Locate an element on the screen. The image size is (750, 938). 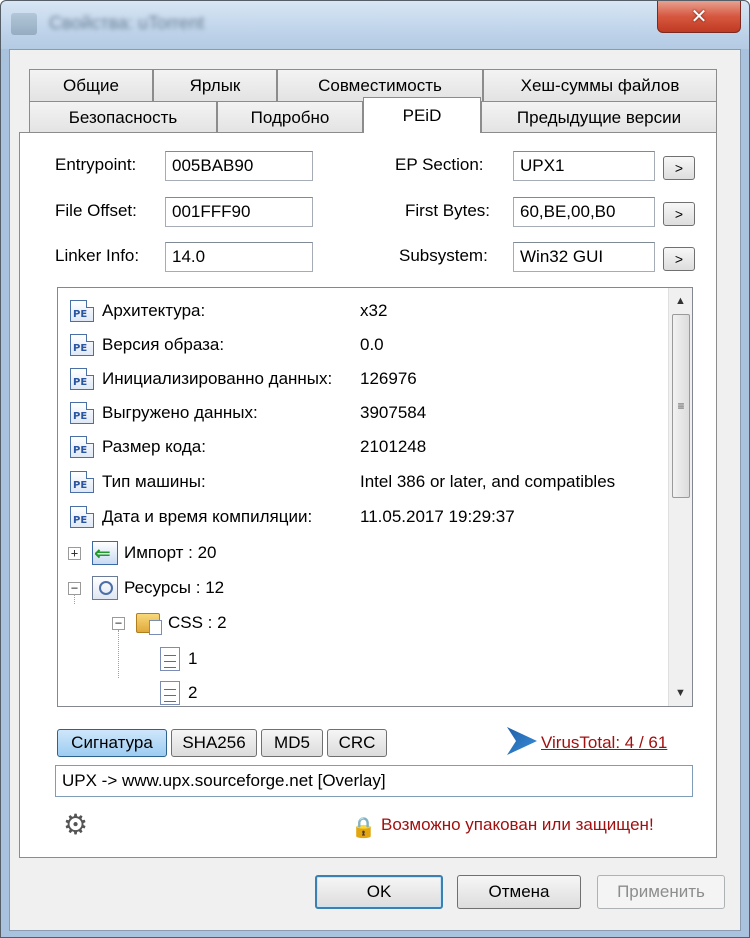
close-icon: ✕ is located at coordinates (699, 17).